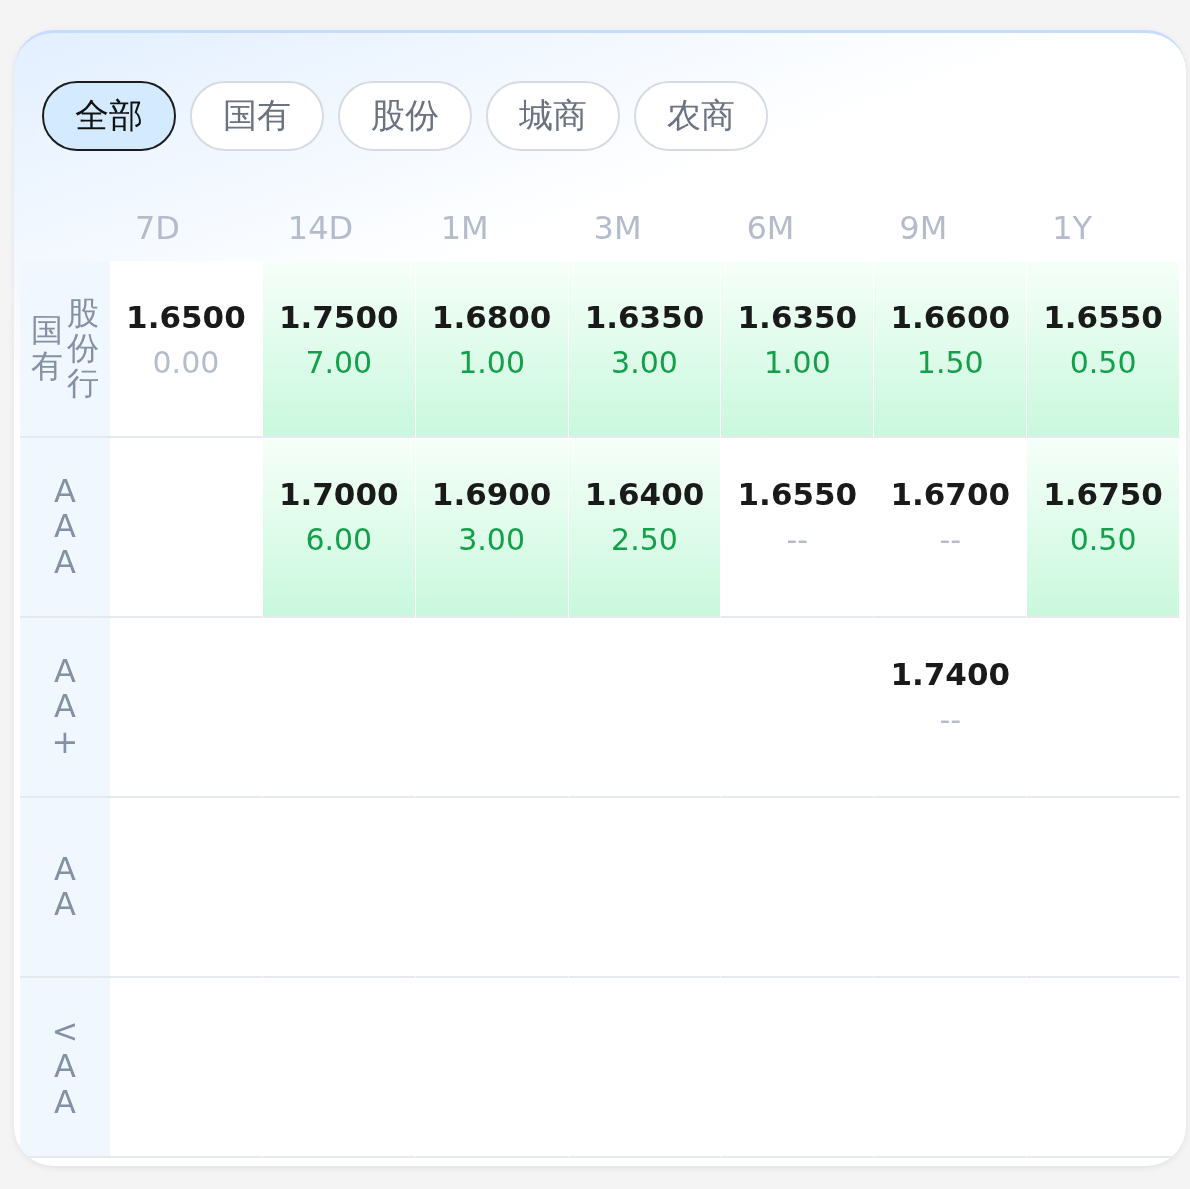 Image resolution: width=1190 pixels, height=1189 pixels. What do you see at coordinates (770, 229) in the screenshot?
I see `column-header: 6M` at bounding box center [770, 229].